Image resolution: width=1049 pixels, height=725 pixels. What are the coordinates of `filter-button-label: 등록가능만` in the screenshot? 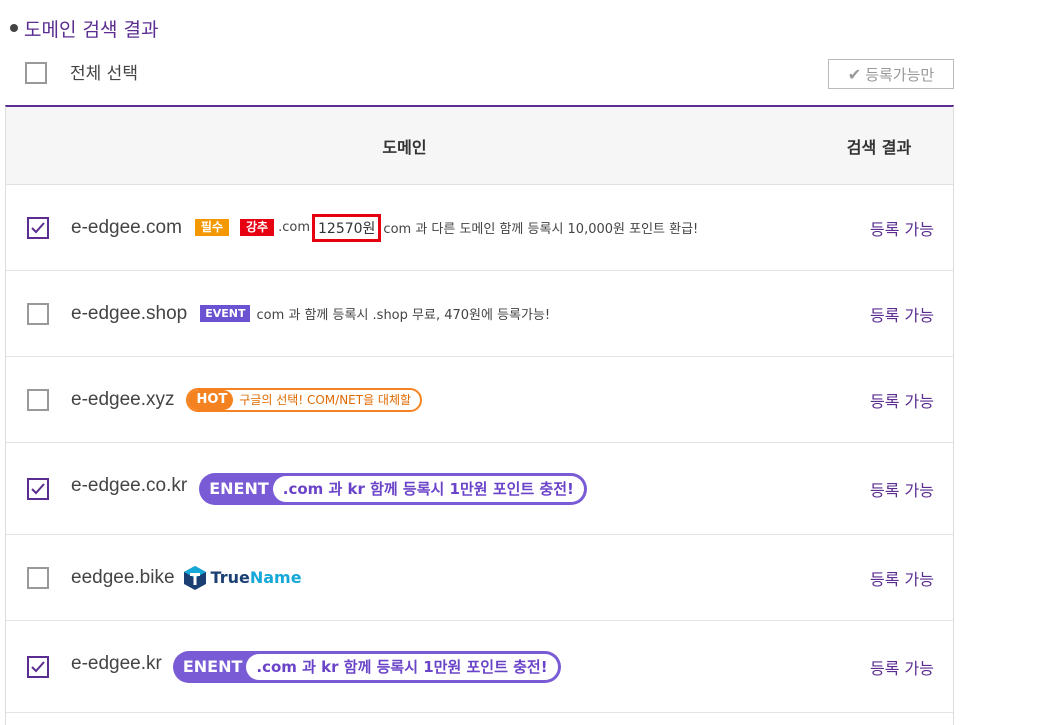 It's located at (900, 74).